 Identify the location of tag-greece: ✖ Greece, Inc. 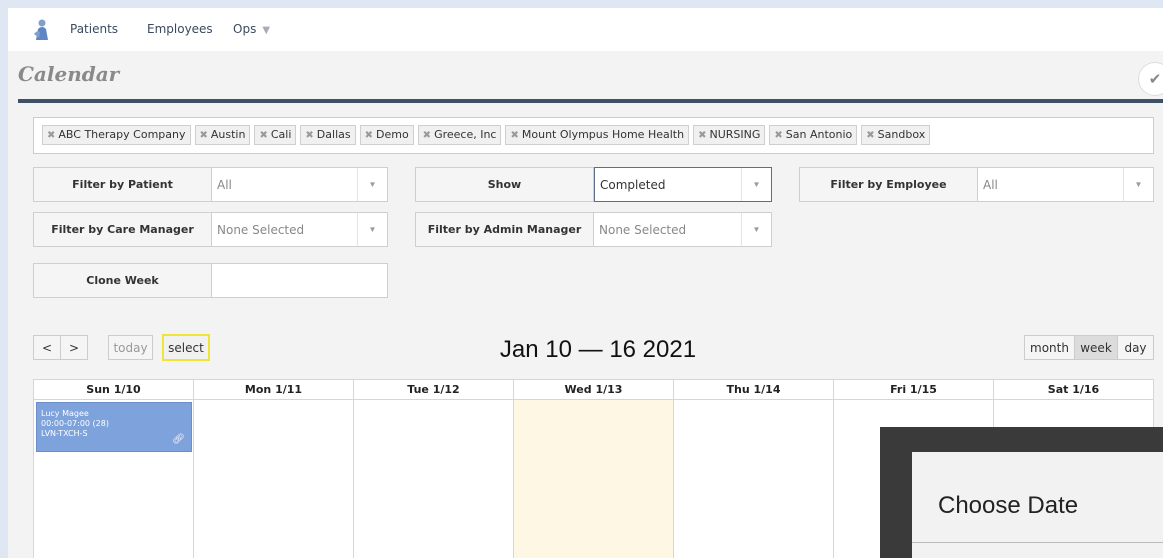
(459, 135).